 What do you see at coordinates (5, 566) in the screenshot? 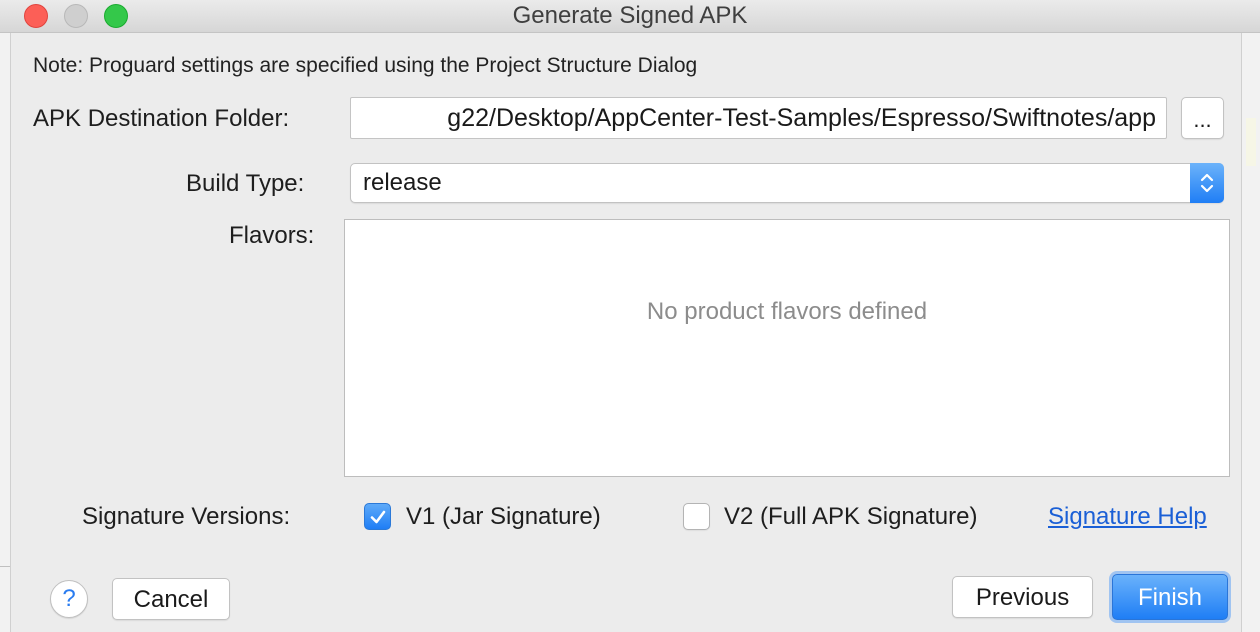
I see `ide-divider` at bounding box center [5, 566].